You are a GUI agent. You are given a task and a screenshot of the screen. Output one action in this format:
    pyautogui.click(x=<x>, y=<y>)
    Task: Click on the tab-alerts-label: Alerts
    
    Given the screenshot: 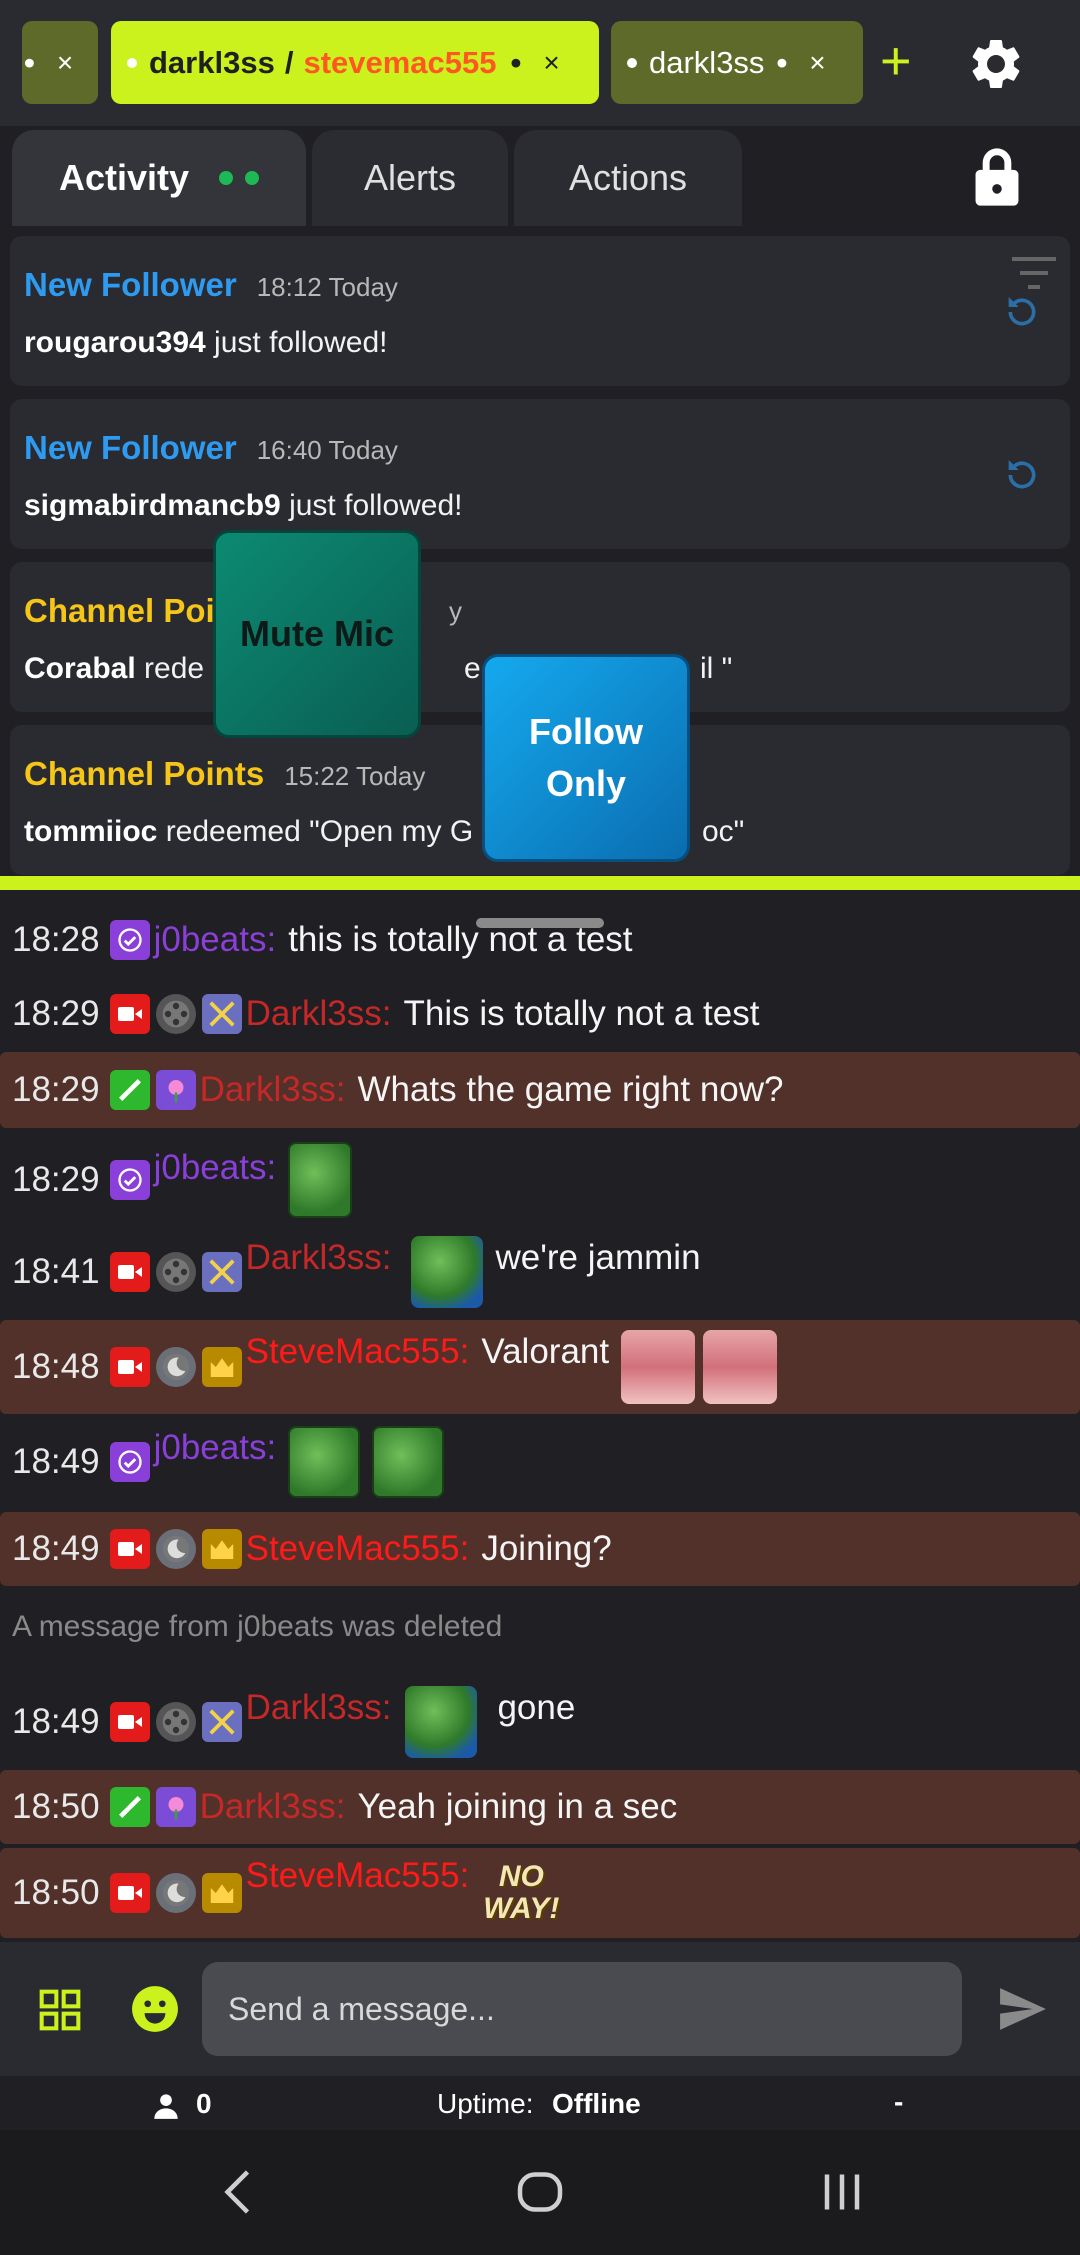 What is the action you would take?
    pyautogui.click(x=410, y=177)
    